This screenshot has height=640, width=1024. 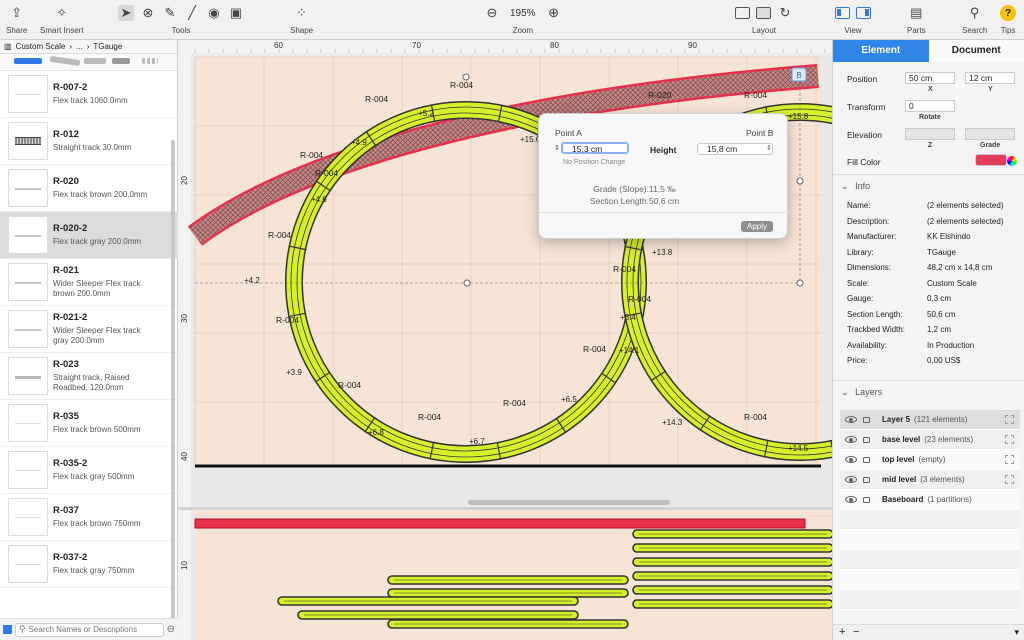 What do you see at coordinates (150, 61) in the screenshot?
I see `dashed-track-preview` at bounding box center [150, 61].